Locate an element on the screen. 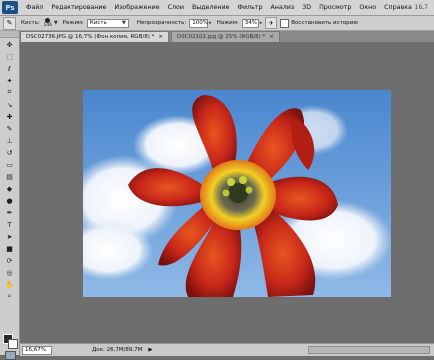 Image resolution: width=434 pixels, height=360 pixels. opacity-input: 100% is located at coordinates (199, 23).